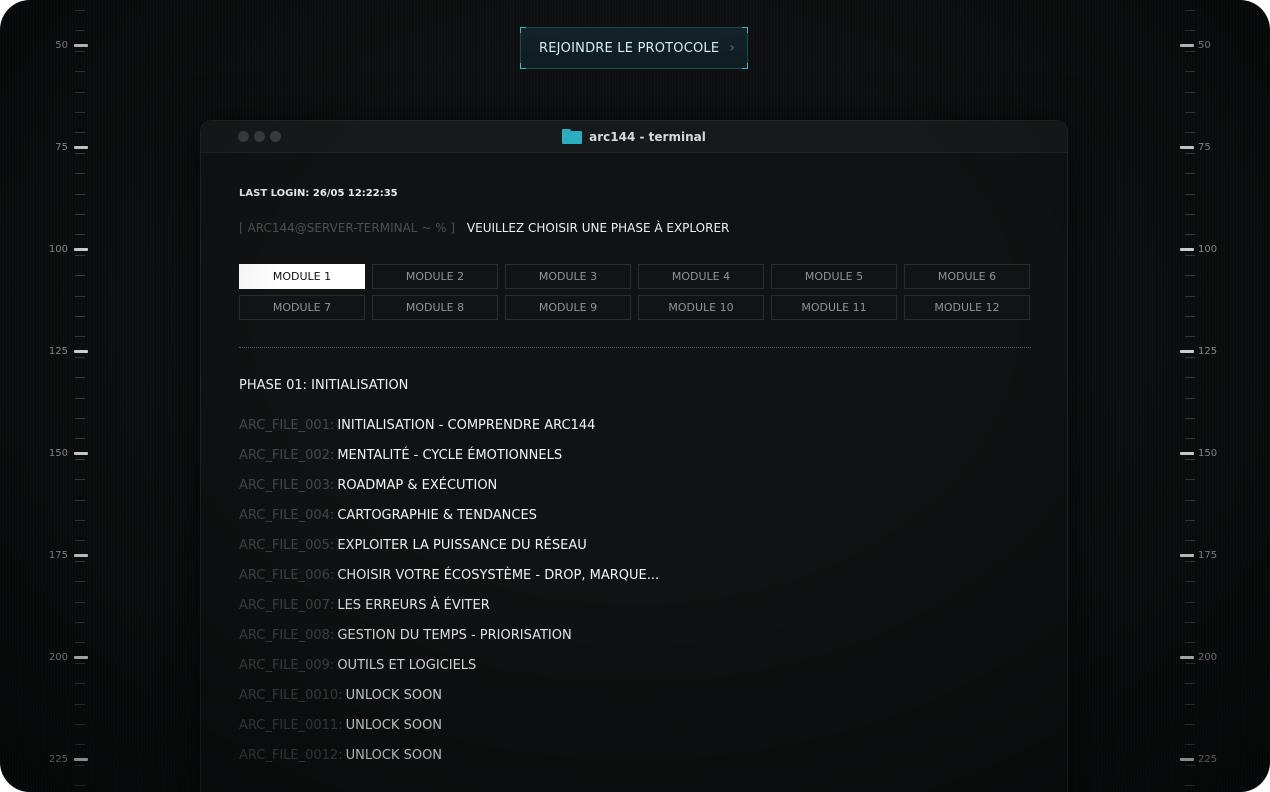  I want to click on file-name: EXPLOITER LA PUISSANCE DU RÉSEAU, so click(462, 545).